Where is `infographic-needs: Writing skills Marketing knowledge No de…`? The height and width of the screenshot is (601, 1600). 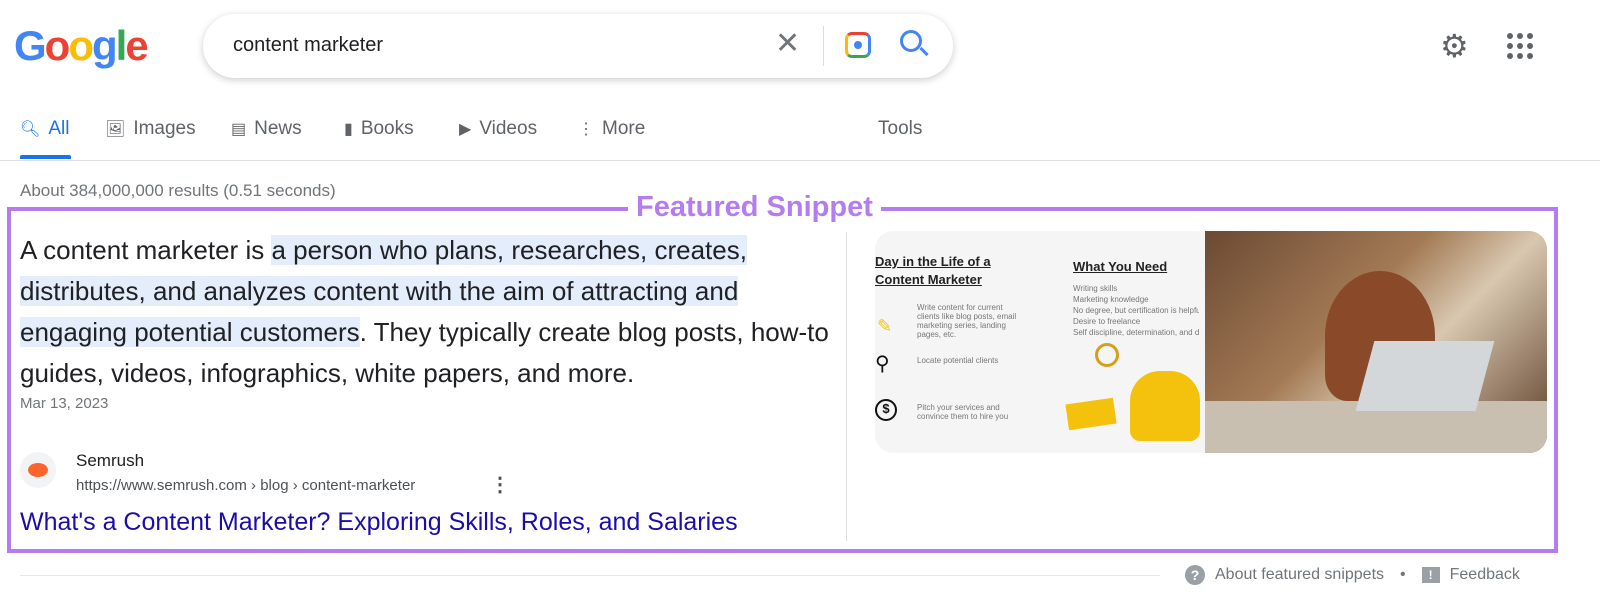 infographic-needs: Writing skills Marketing knowledge No de… is located at coordinates (1136, 310).